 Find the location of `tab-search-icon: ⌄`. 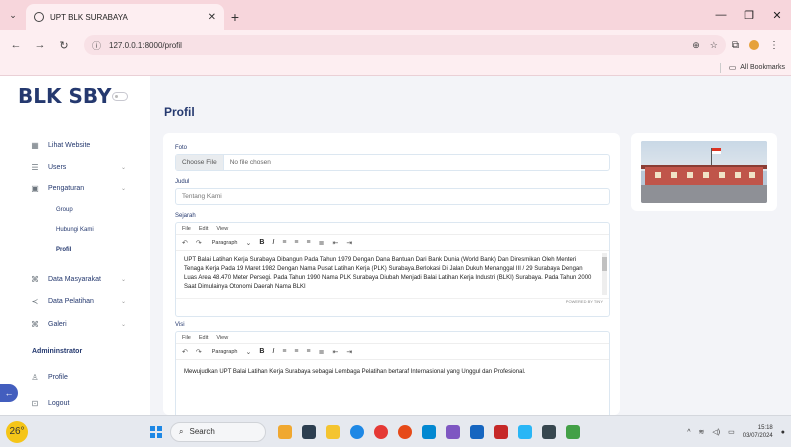

tab-search-icon: ⌄ is located at coordinates (13, 15).